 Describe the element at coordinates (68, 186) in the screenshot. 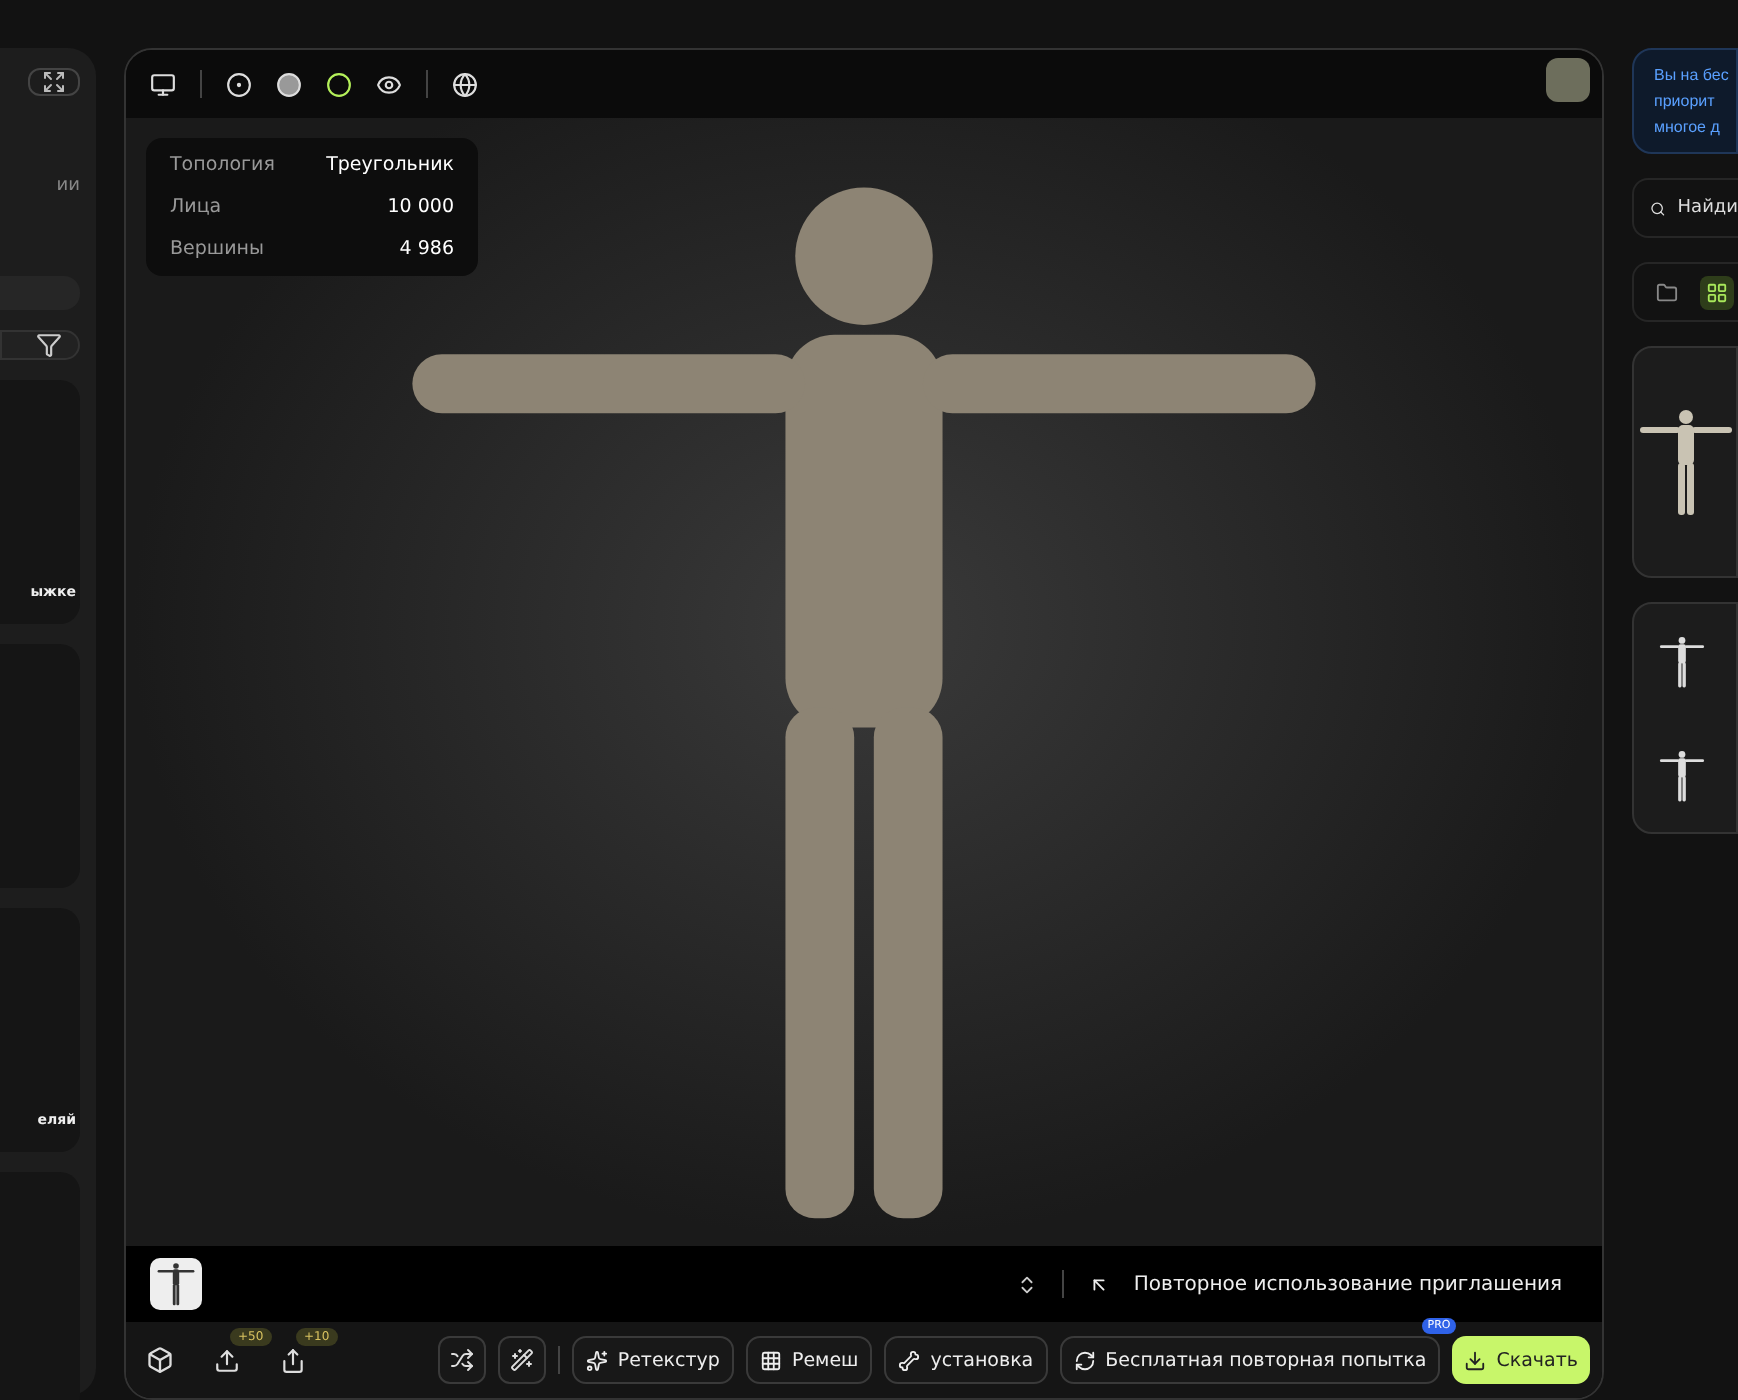

I see `caption-text: ии` at that location.